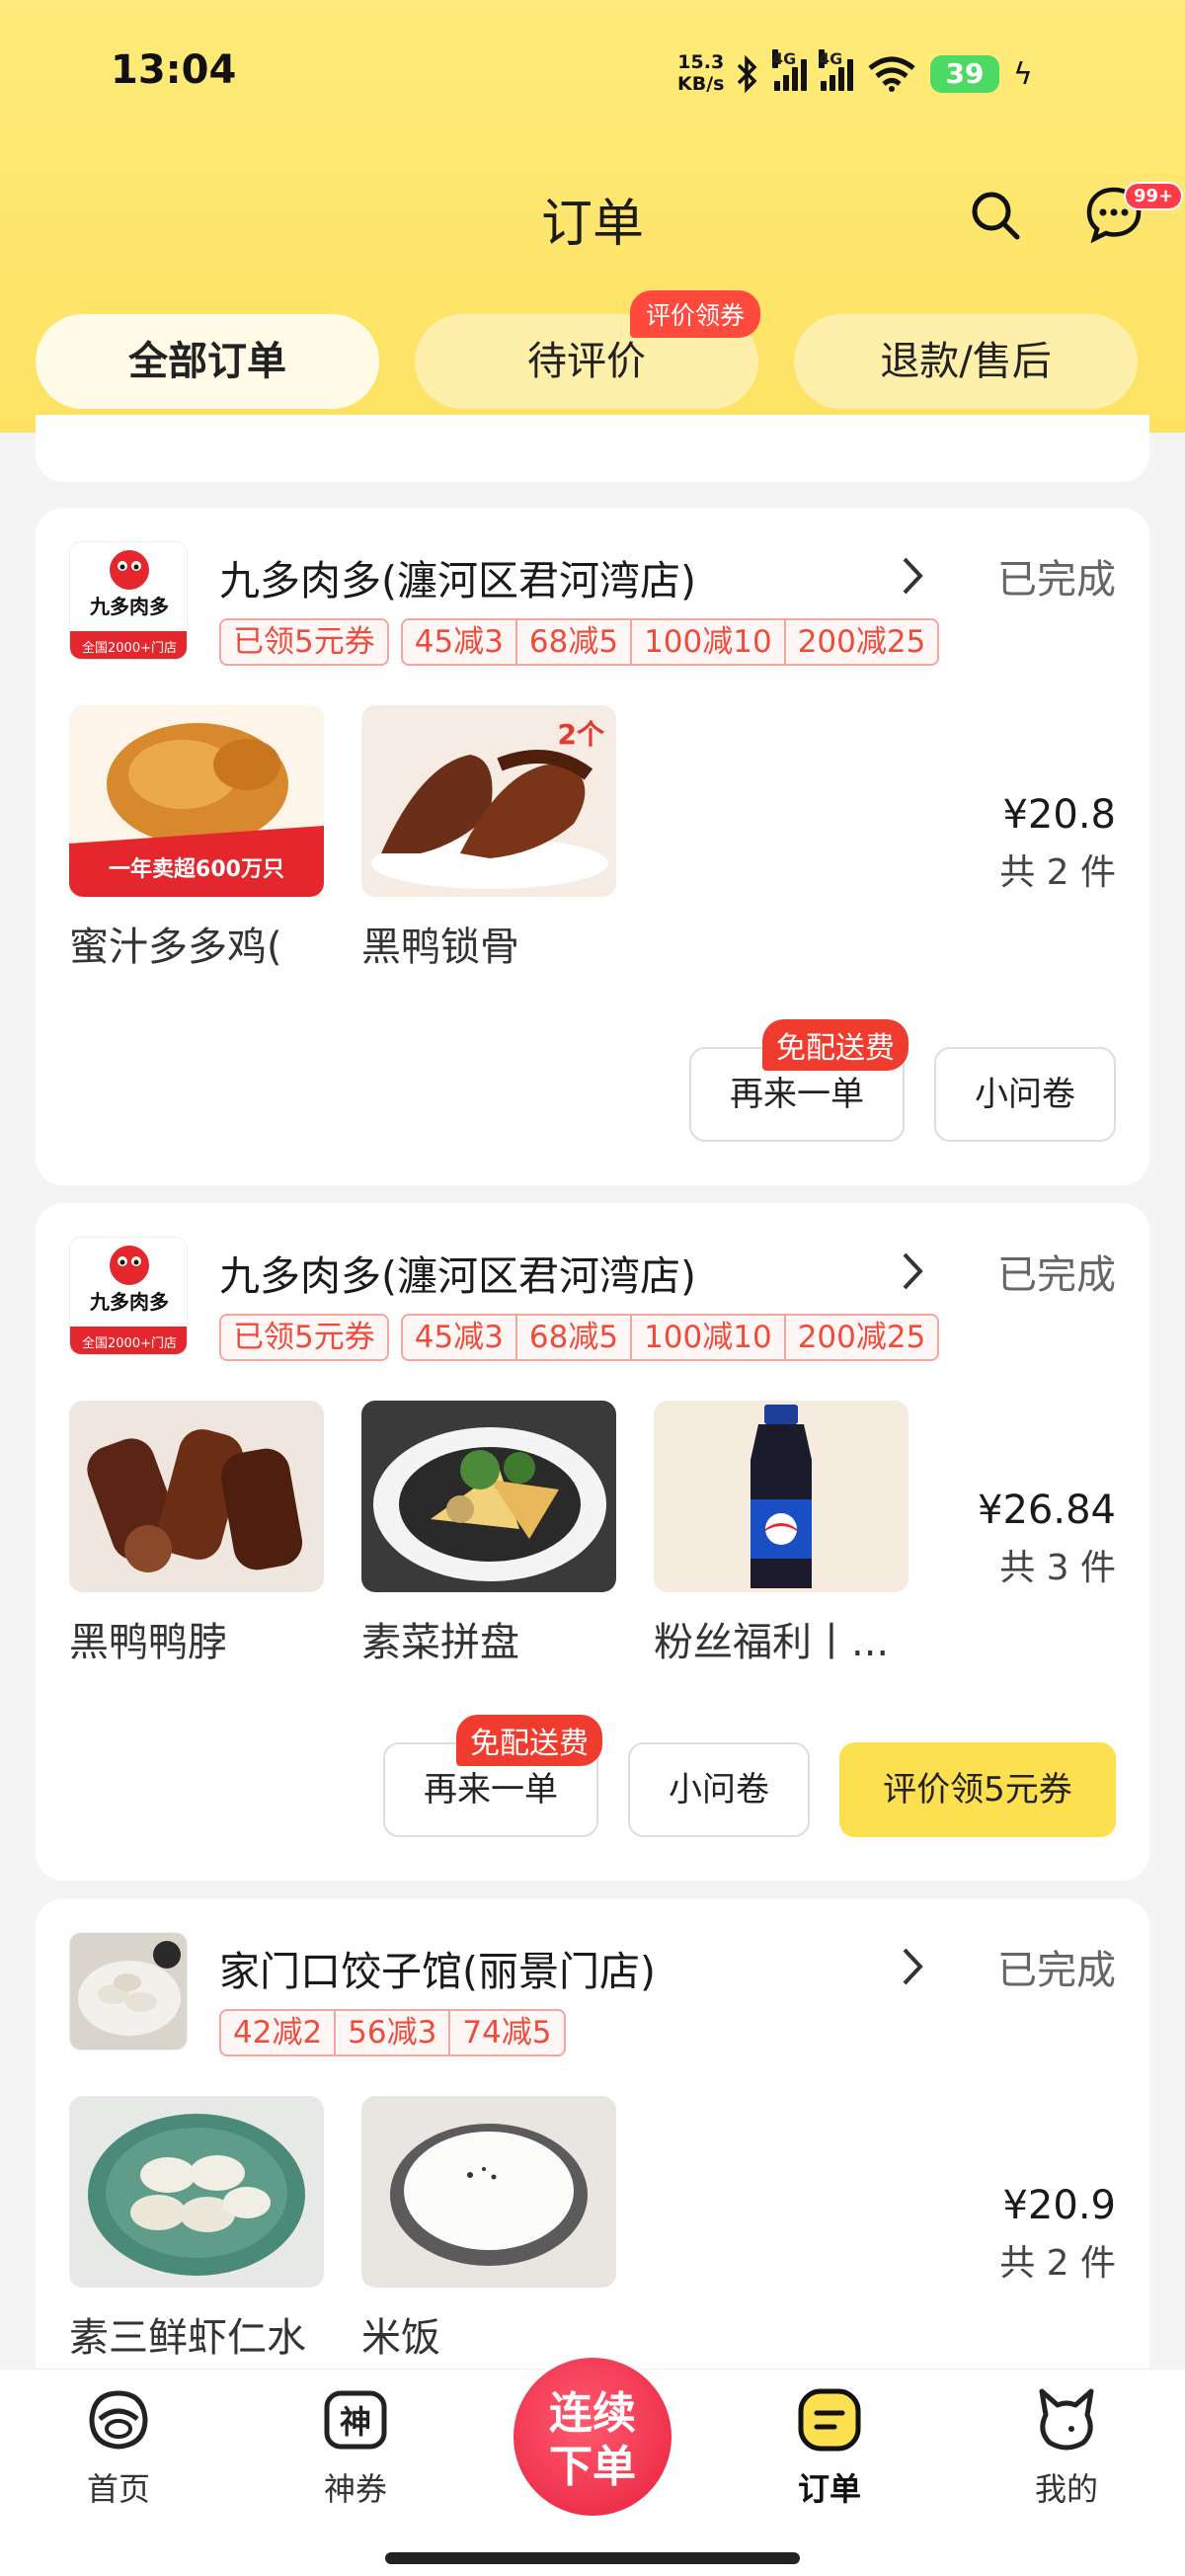 Image resolution: width=1185 pixels, height=2576 pixels. What do you see at coordinates (1047, 1510) in the screenshot?
I see `order-price: ¥26.84` at bounding box center [1047, 1510].